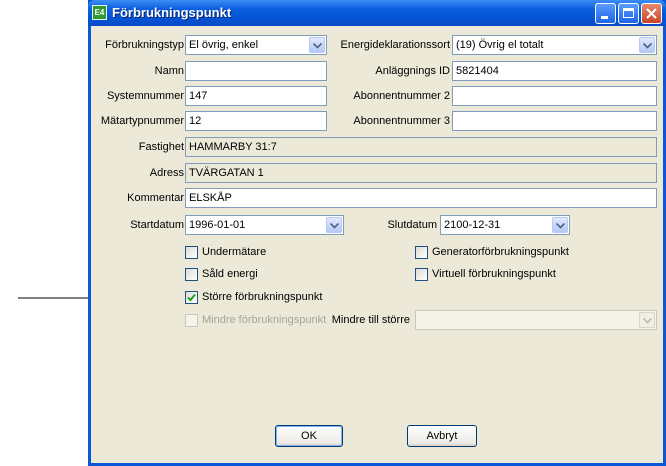 The image size is (666, 466). What do you see at coordinates (144, 45) in the screenshot?
I see `forbrukningstyp-label: Förbrukningstyp` at bounding box center [144, 45].